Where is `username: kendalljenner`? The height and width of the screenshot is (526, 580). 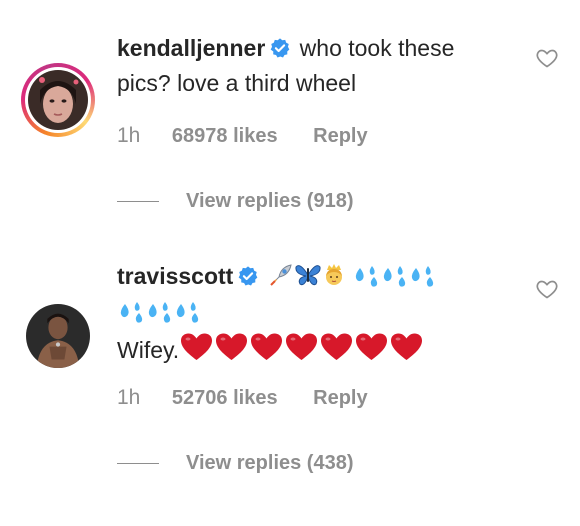 username: kendalljenner is located at coordinates (191, 48).